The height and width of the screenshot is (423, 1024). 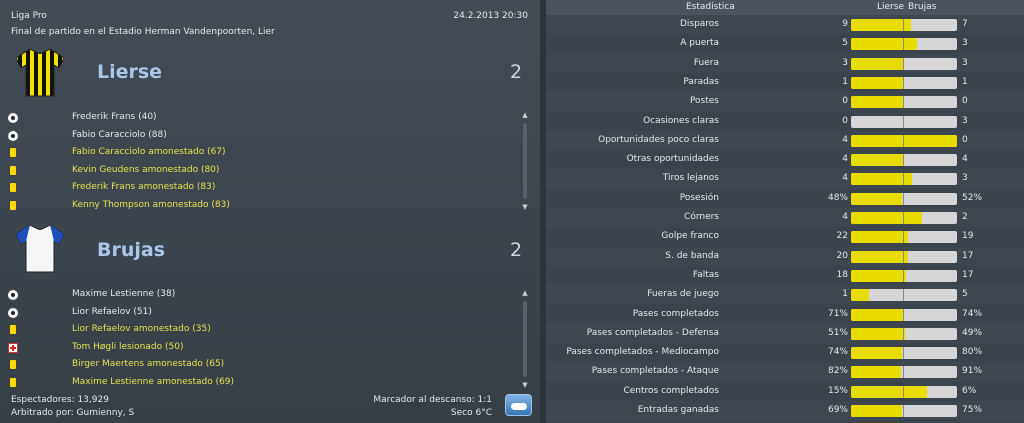 What do you see at coordinates (145, 170) in the screenshot?
I see `event-text: Kevin Geudens amonestado (80)` at bounding box center [145, 170].